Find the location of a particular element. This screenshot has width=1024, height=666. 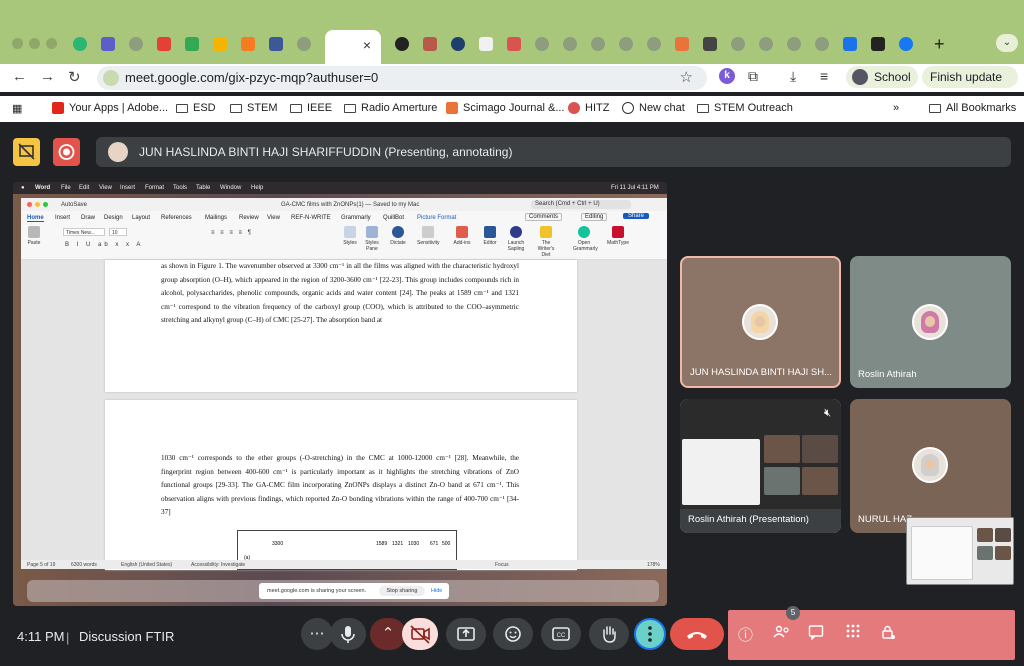

extension-k-icon: k is located at coordinates (727, 76).